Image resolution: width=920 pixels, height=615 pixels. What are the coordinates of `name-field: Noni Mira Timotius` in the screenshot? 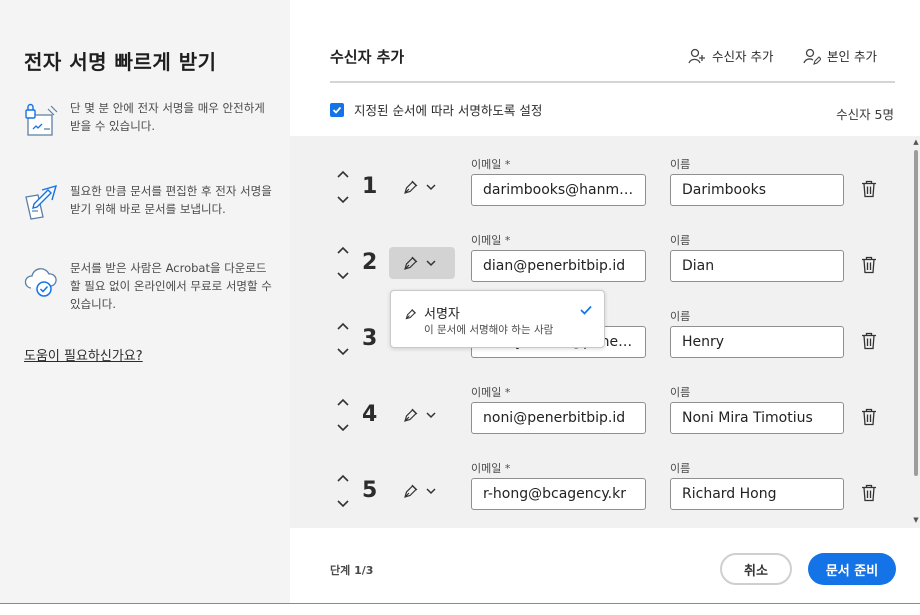 It's located at (757, 418).